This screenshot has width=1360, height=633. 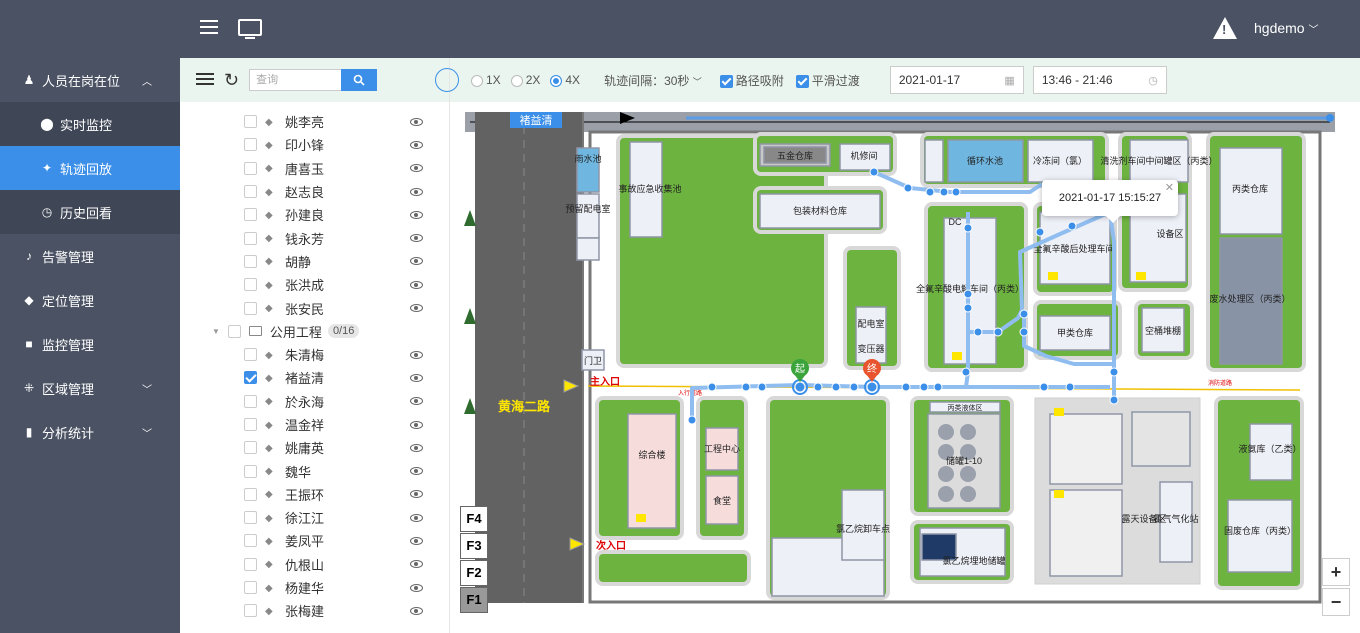 I want to click on user-menu: hgdemo ﹀, so click(x=1286, y=28).